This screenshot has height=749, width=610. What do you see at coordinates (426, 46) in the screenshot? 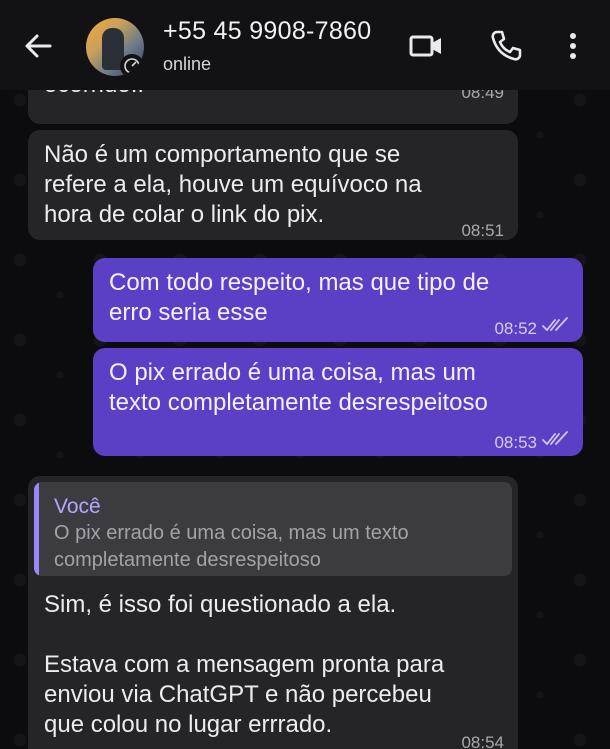
I see `video-call-icon` at bounding box center [426, 46].